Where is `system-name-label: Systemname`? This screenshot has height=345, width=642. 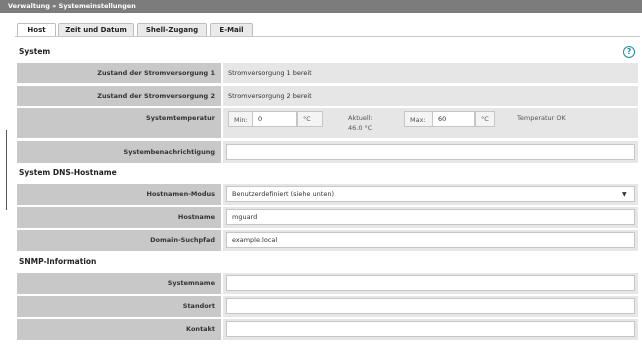 system-name-label: Systemname is located at coordinates (119, 283).